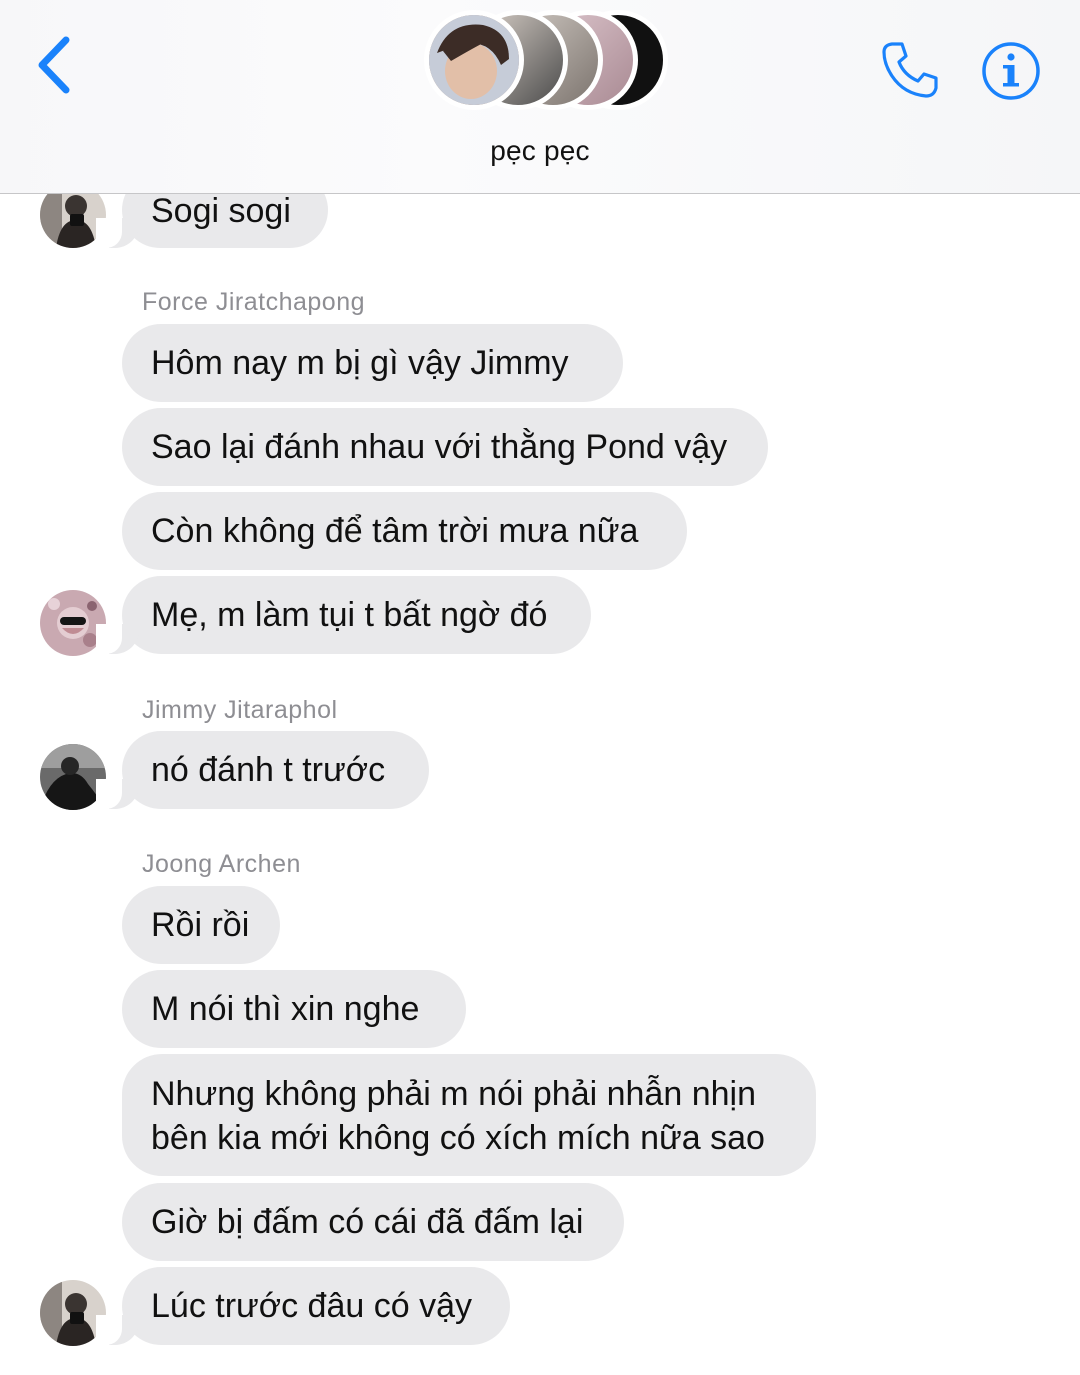  Describe the element at coordinates (453, 1094) in the screenshot. I see `message-text-line: Nhưng không phải m nói phải nhẫn nhịn` at that location.